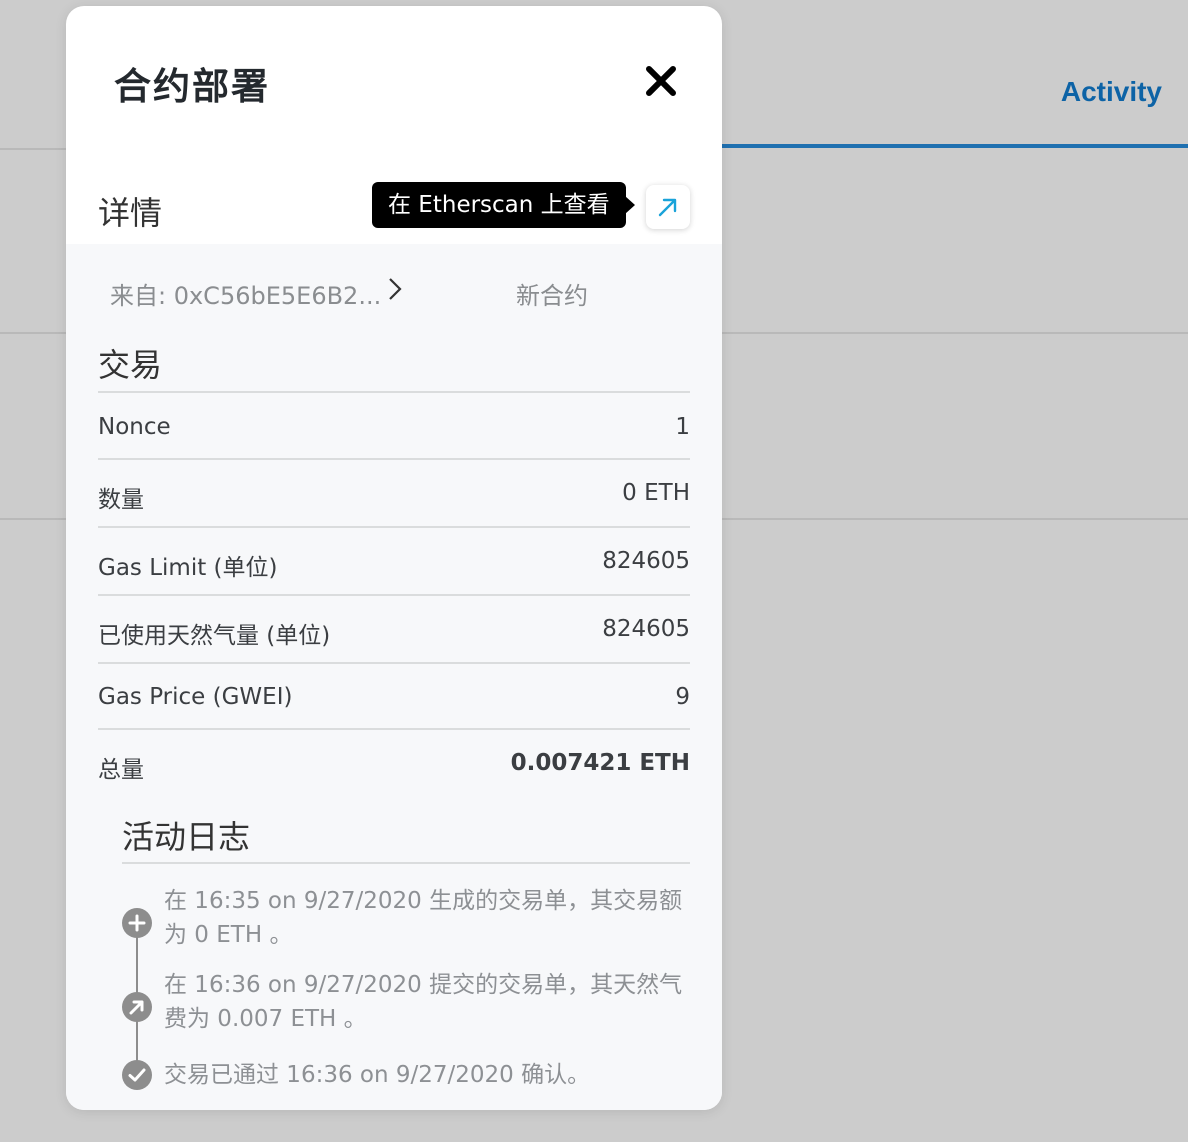  I want to click on row-label: 已使用天然气量 (单位), so click(214, 636).